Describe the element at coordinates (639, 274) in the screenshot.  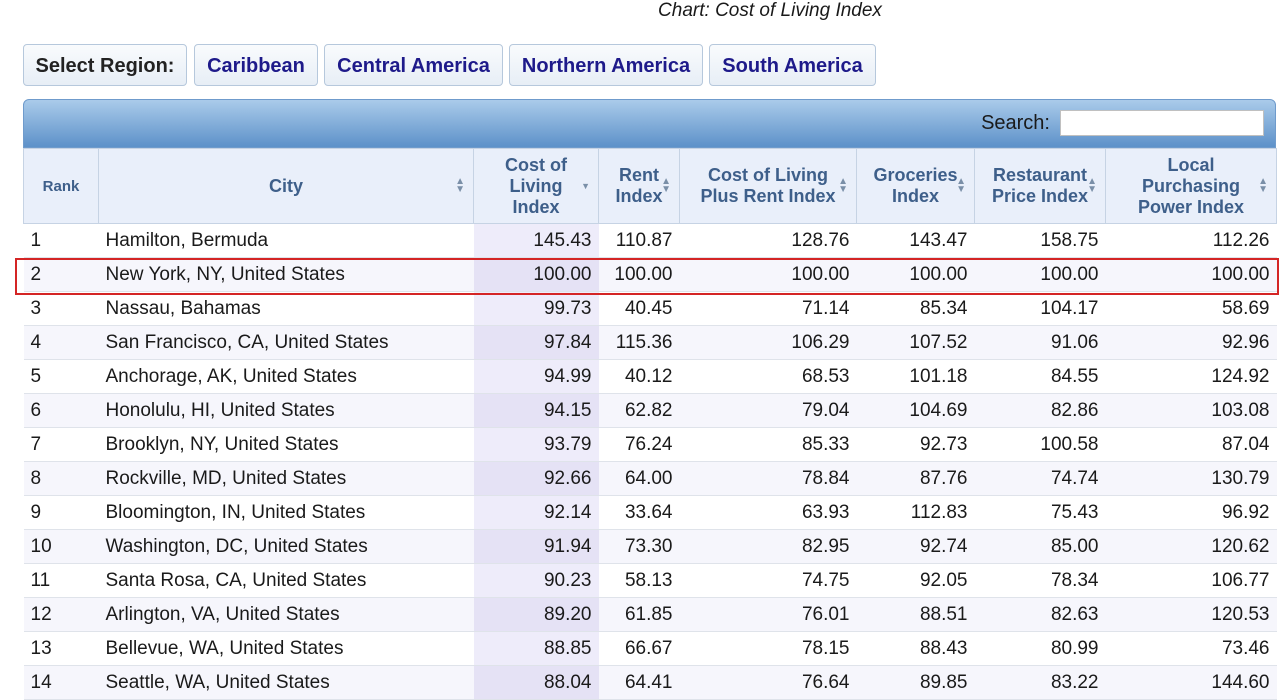
I see `cell-rent-index: 100.00` at that location.